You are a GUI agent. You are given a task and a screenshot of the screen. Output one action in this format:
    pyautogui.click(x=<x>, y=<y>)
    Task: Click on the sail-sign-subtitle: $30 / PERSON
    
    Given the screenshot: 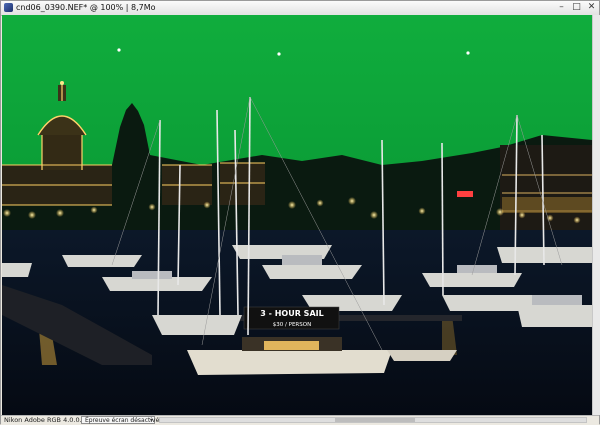 What is the action you would take?
    pyautogui.click(x=292, y=325)
    